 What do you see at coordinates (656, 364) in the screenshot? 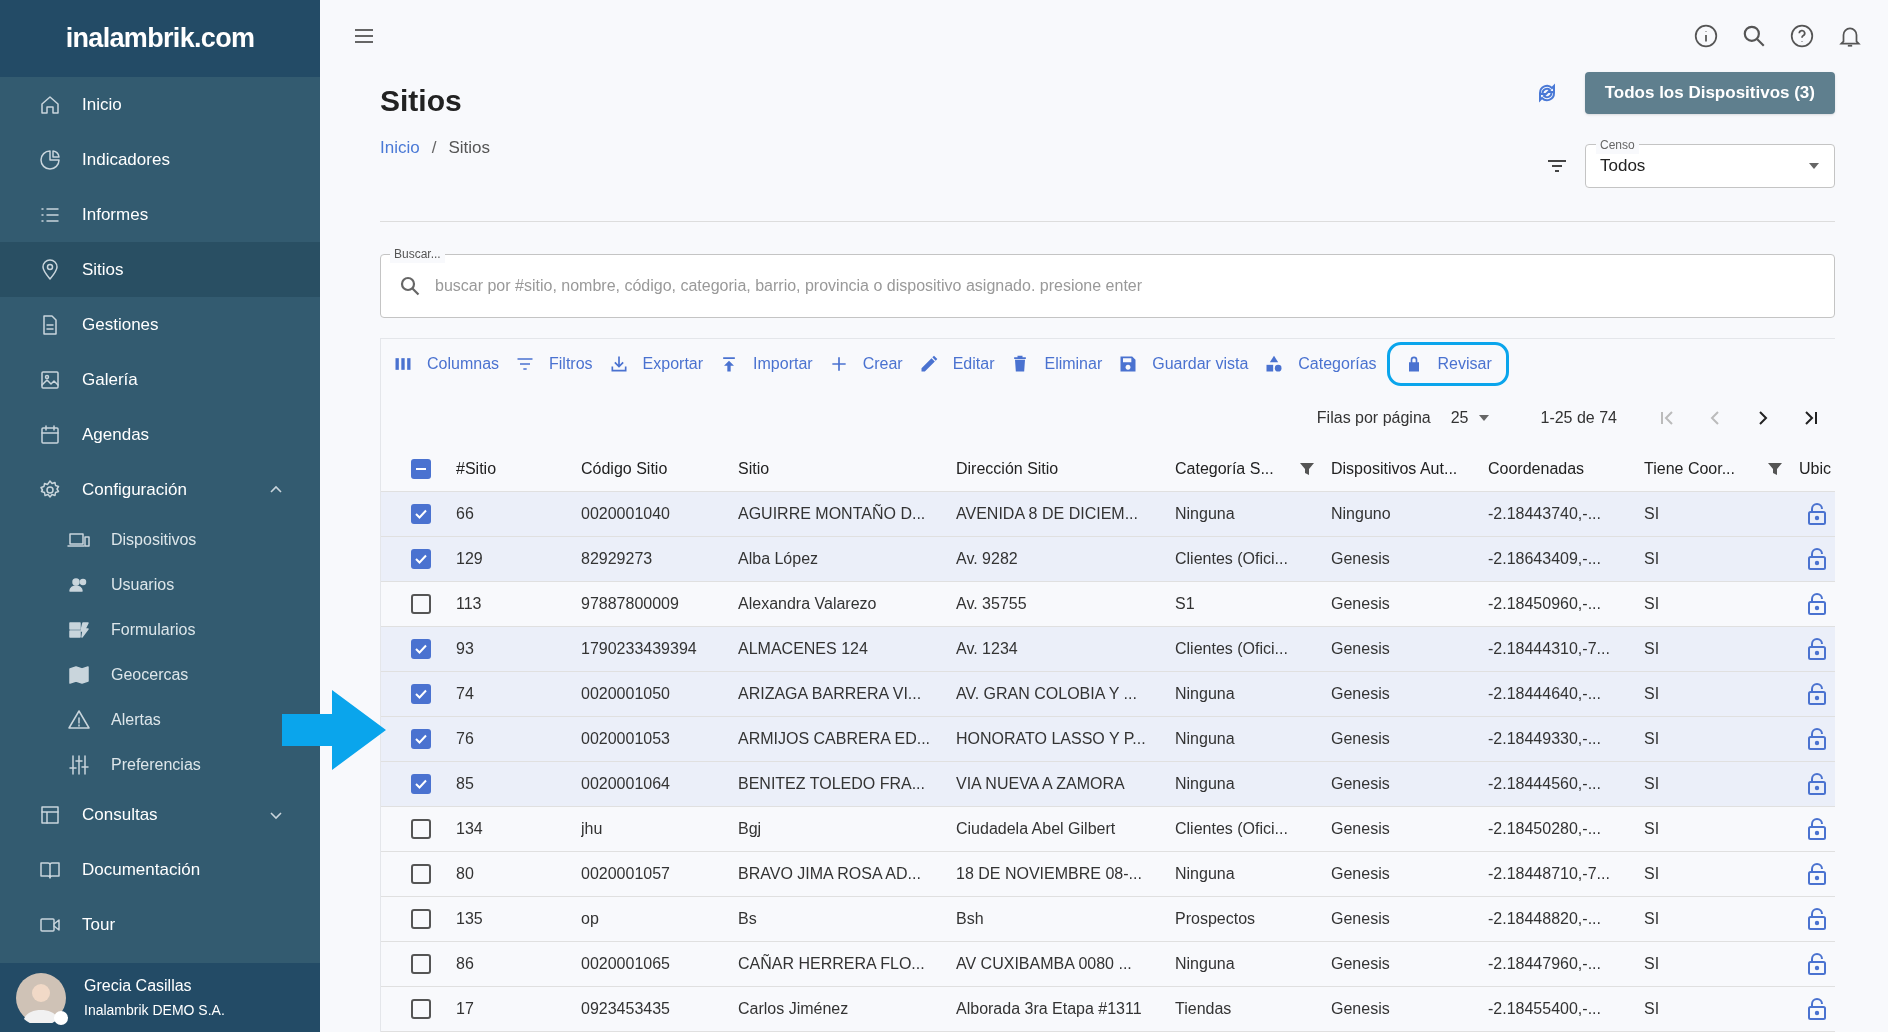
I see `toolbar-button: Exportar` at bounding box center [656, 364].